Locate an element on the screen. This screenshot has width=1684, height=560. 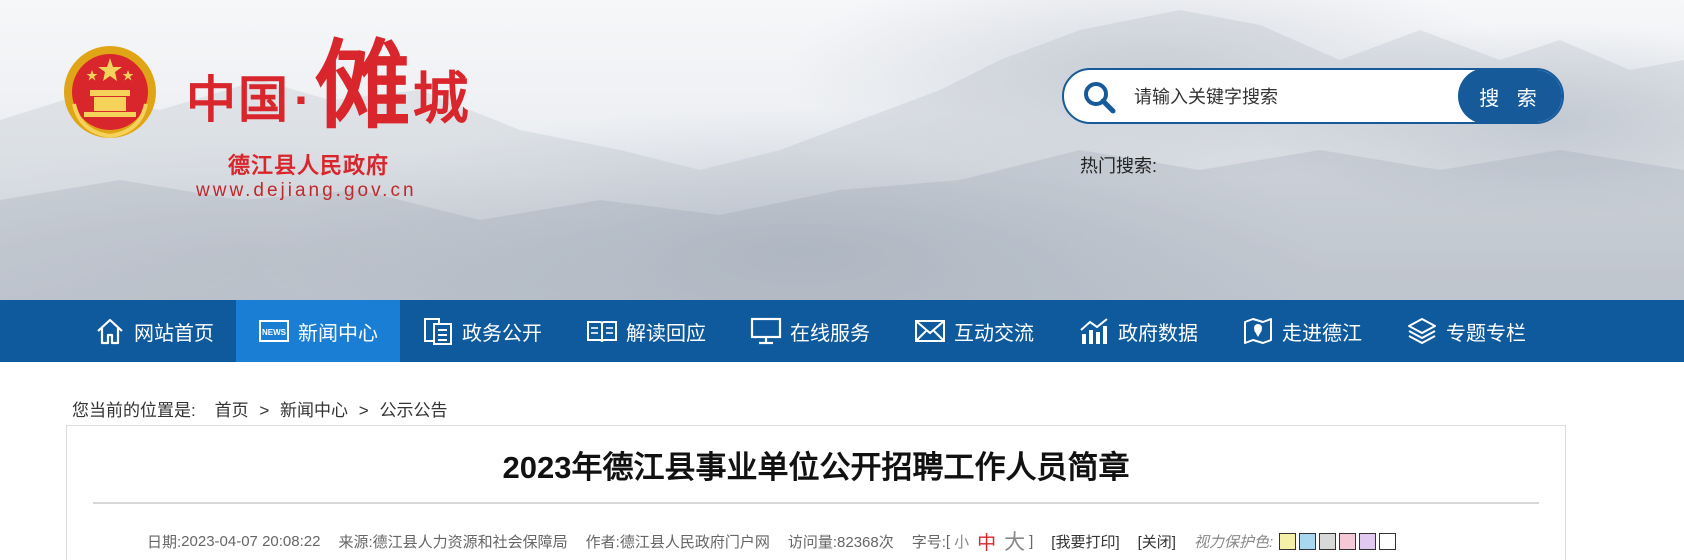
site-logo-title: 中国 · 傩 城 is located at coordinates (327, 87).